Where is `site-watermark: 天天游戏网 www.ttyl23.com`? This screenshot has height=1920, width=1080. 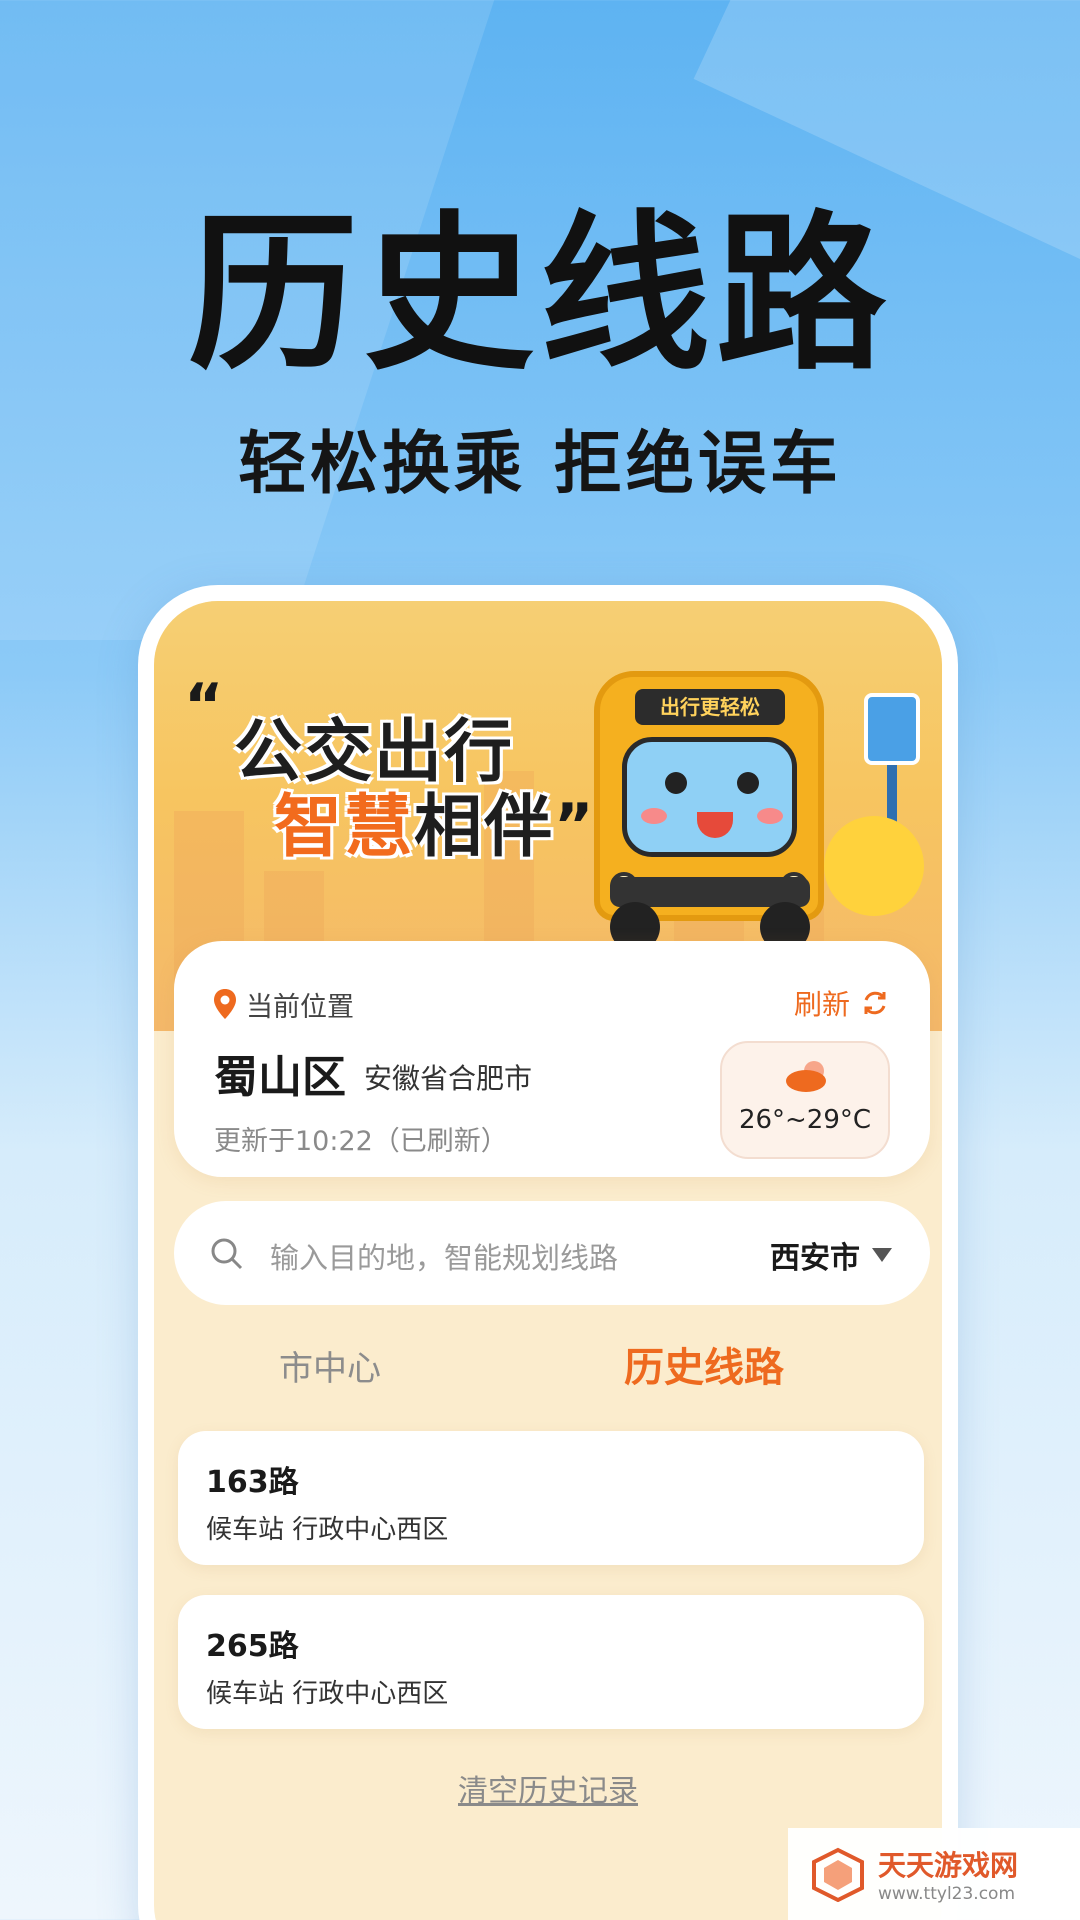 site-watermark: 天天游戏网 www.ttyl23.com is located at coordinates (934, 1874).